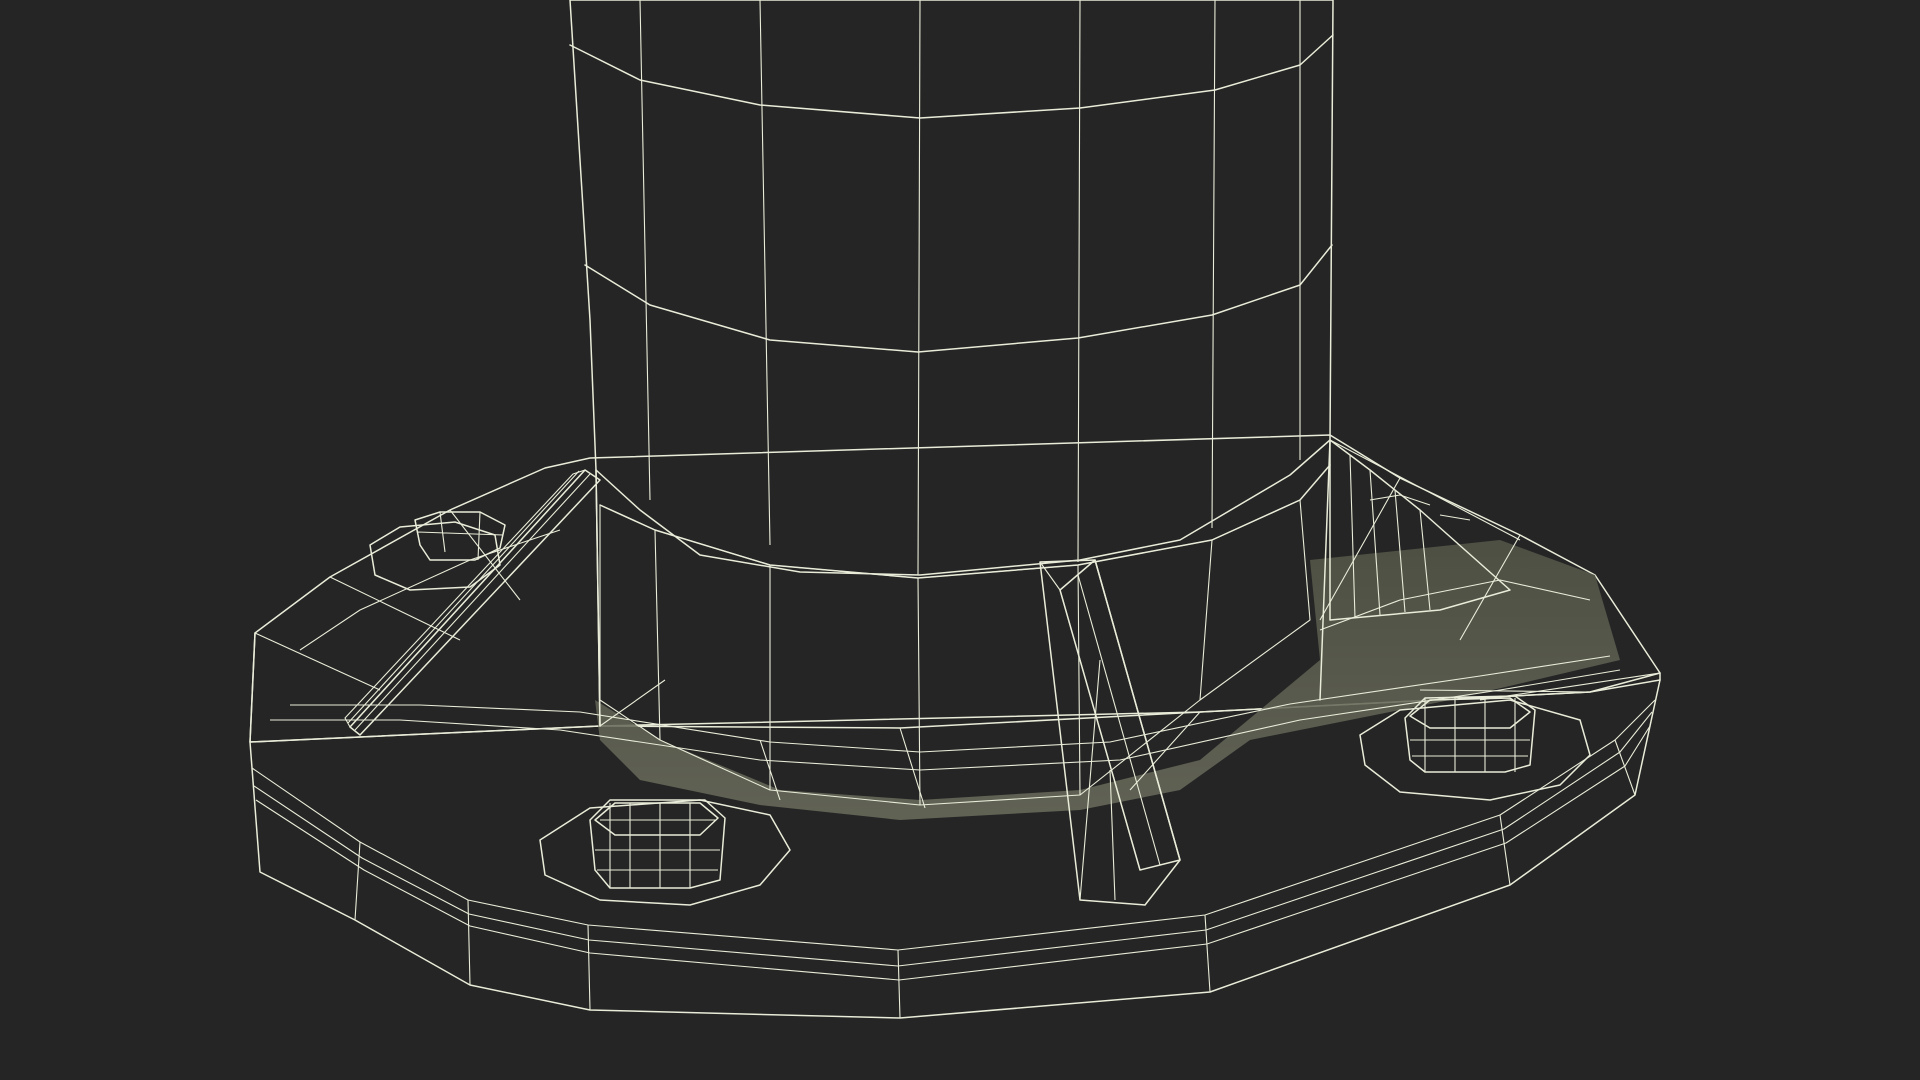 The image size is (1920, 1080). Describe the element at coordinates (437, 551) in the screenshot. I see `bolt-back-left` at that location.